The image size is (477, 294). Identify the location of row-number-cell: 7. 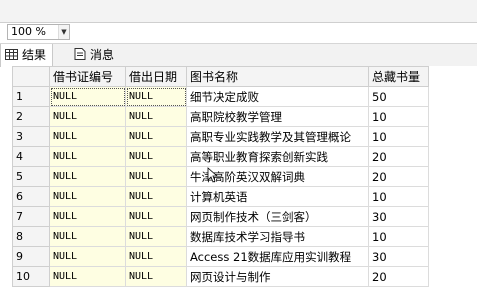
(31, 216).